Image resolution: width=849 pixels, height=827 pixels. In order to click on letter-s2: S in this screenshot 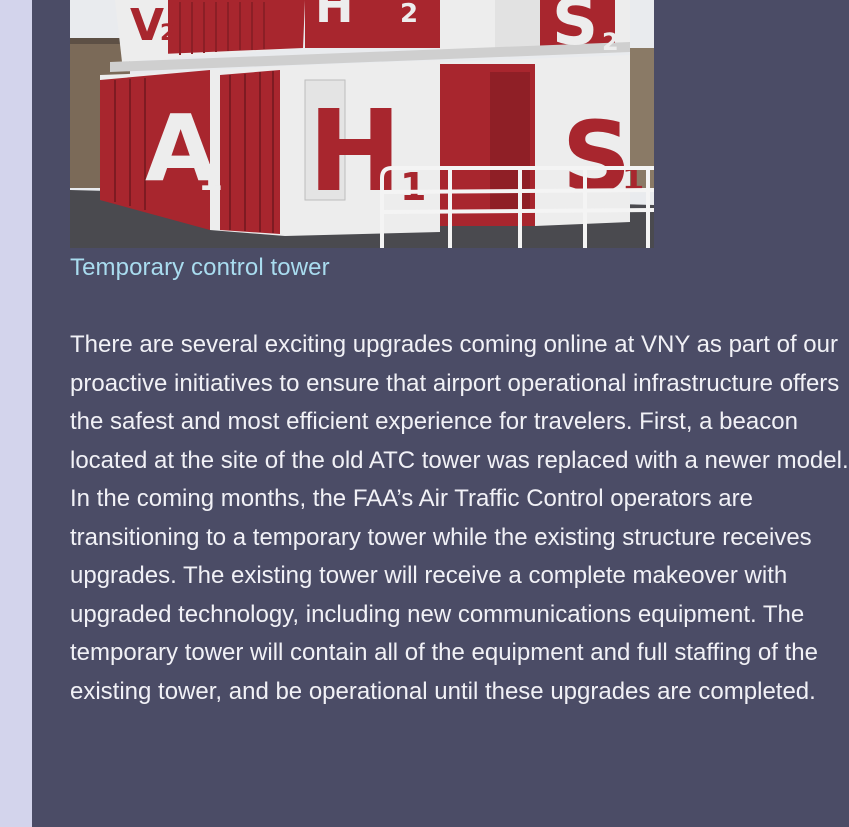, I will do `click(575, 30)`.